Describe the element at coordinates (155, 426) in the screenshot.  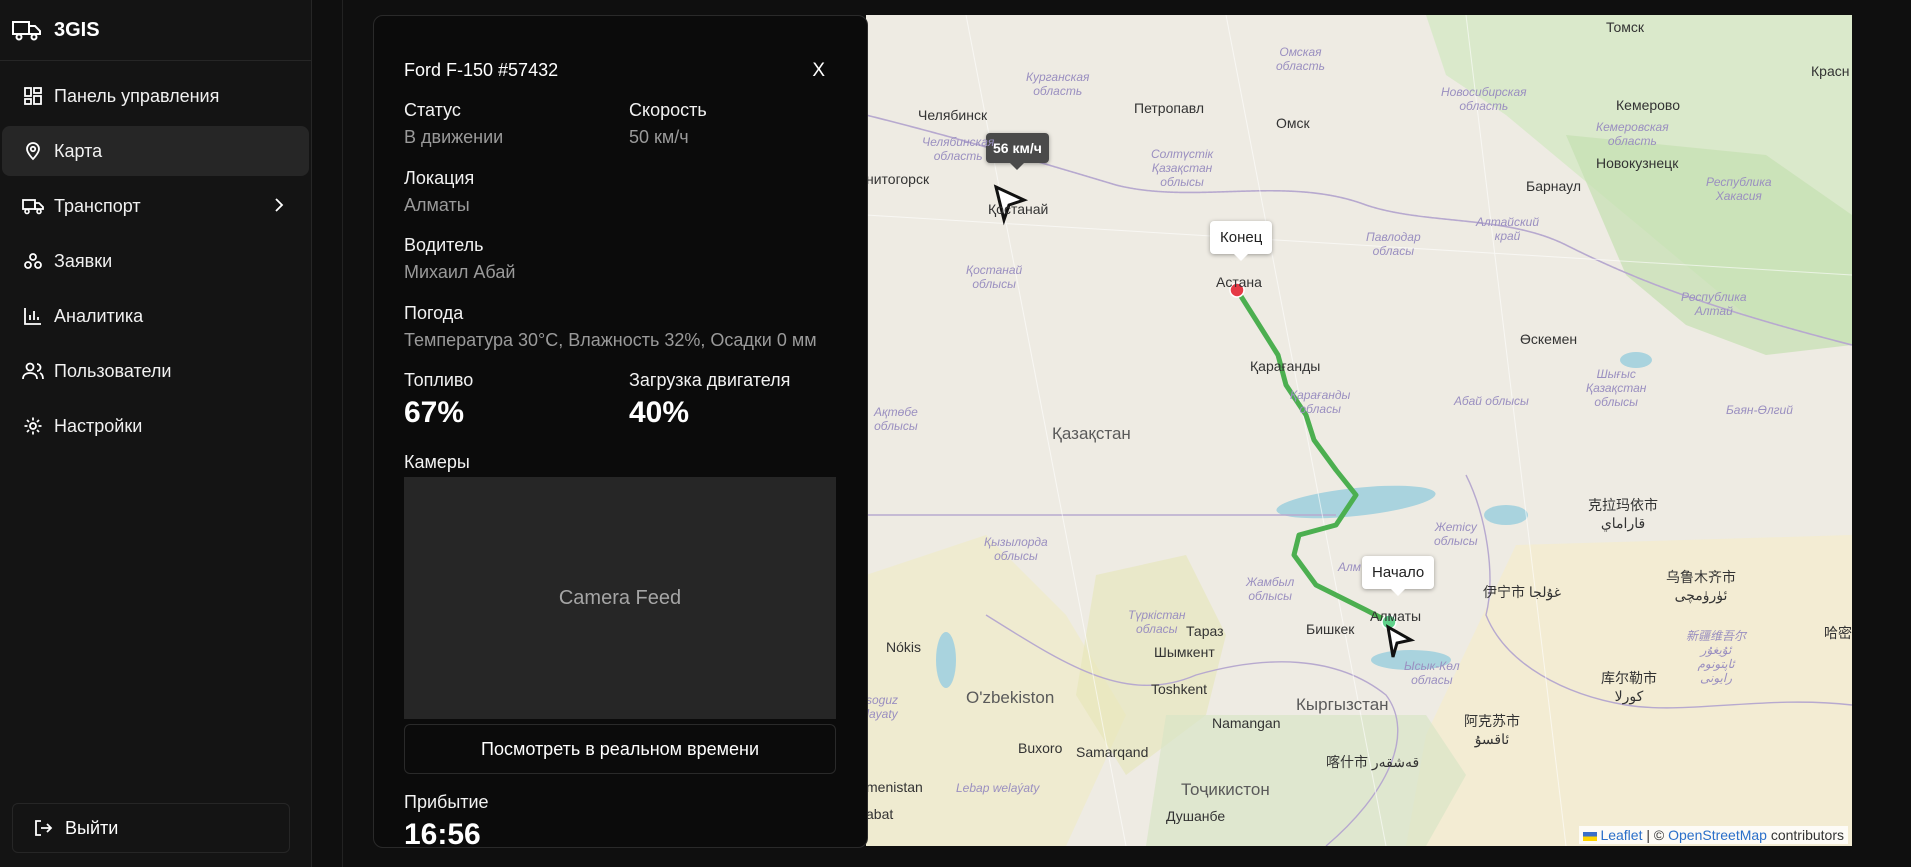
I see `sidebar-item-settings: Настройки` at that location.